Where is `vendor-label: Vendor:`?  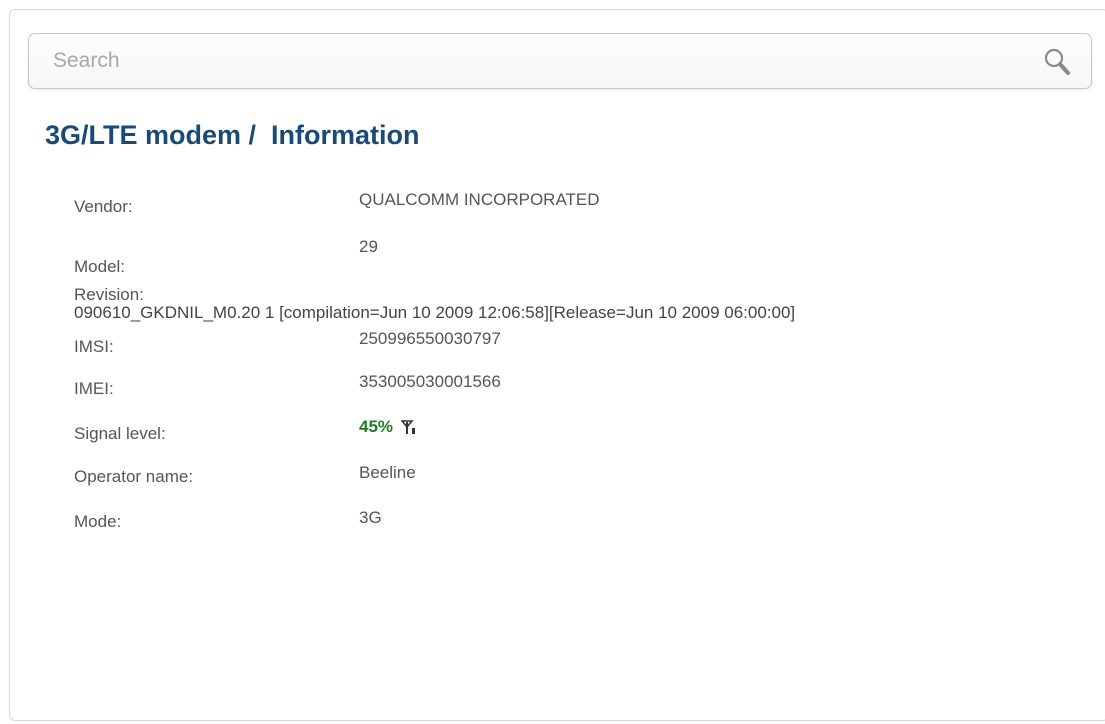 vendor-label: Vendor: is located at coordinates (103, 206).